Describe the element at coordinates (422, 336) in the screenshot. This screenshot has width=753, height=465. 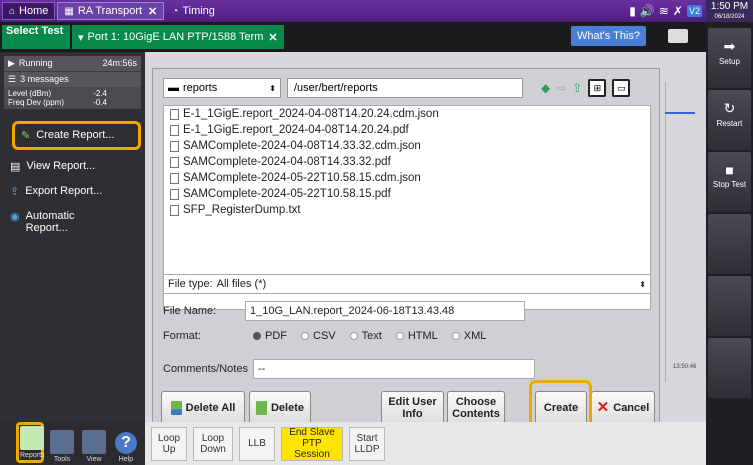
I see `radio-label: HTML` at that location.